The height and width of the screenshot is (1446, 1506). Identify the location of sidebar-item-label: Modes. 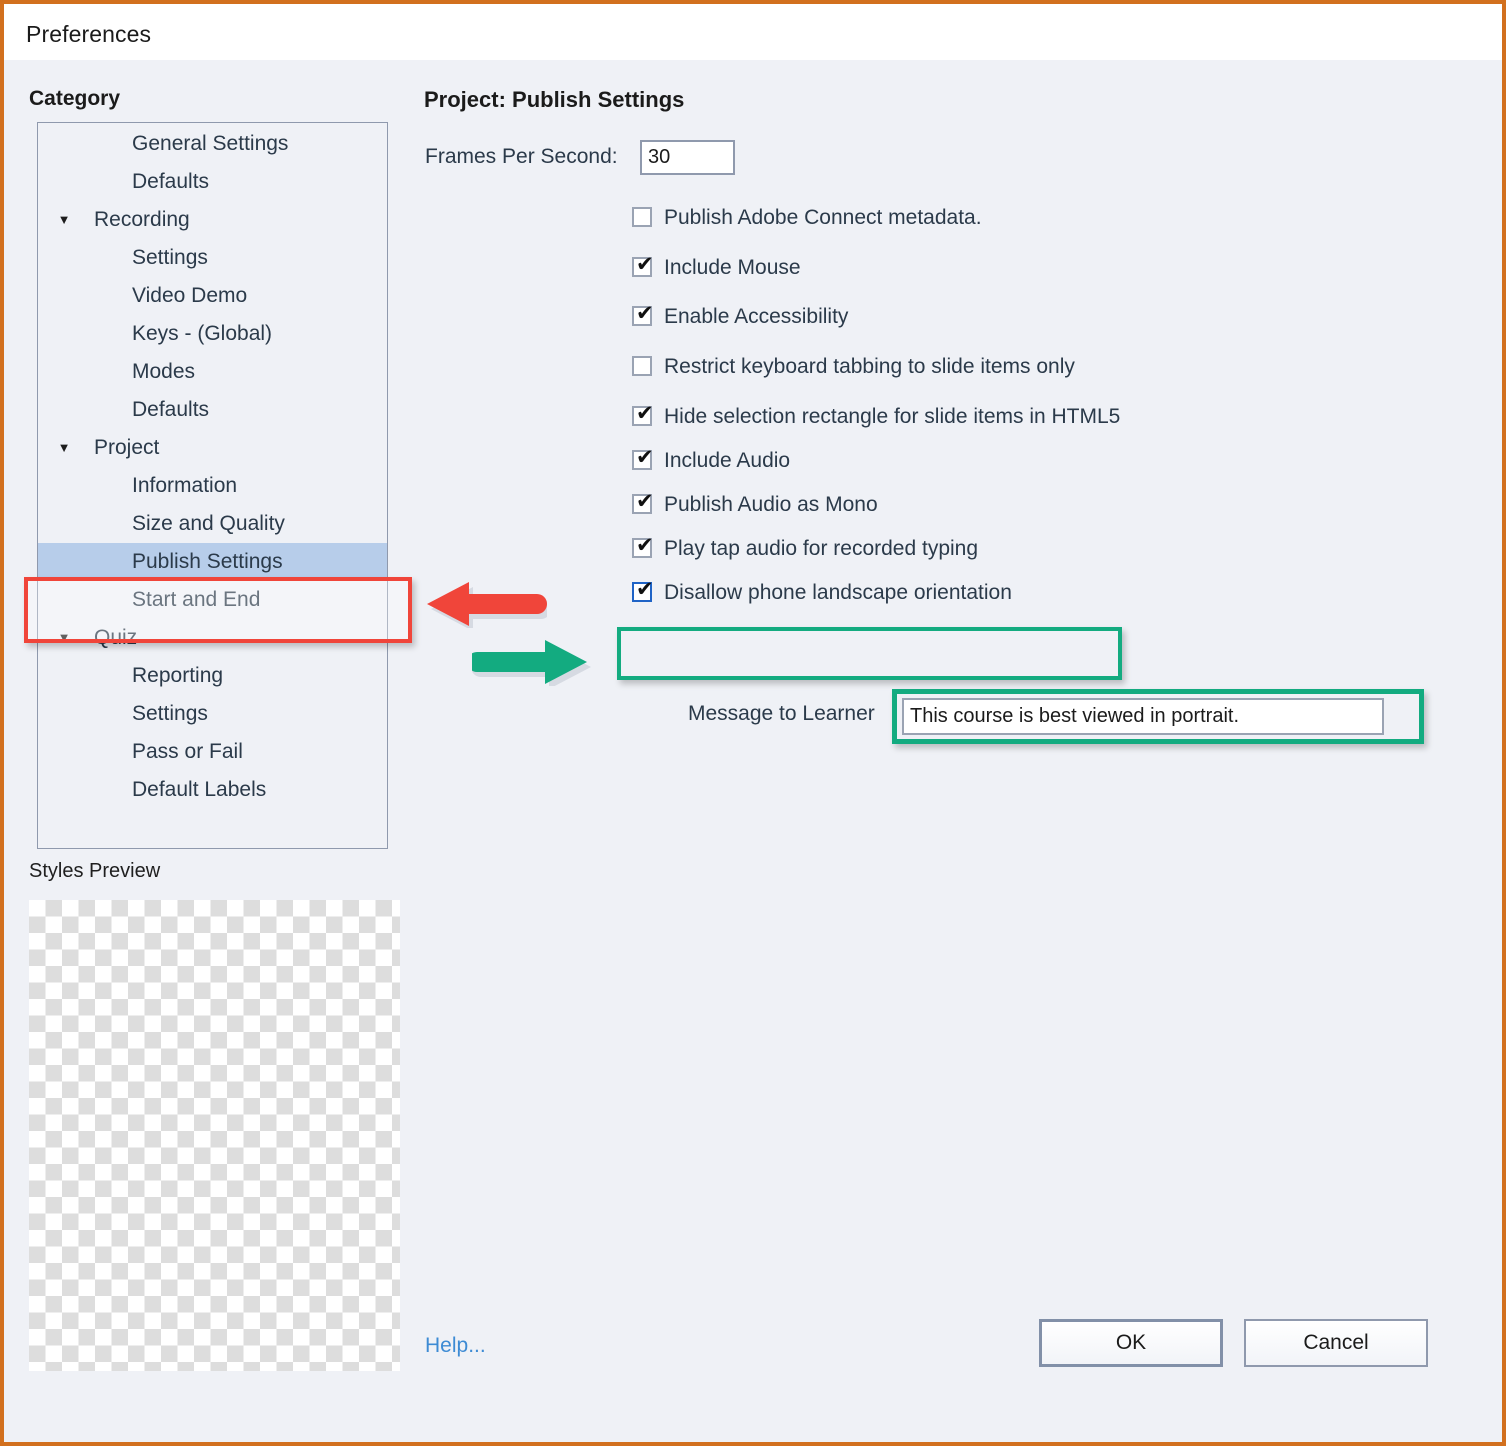
(164, 371).